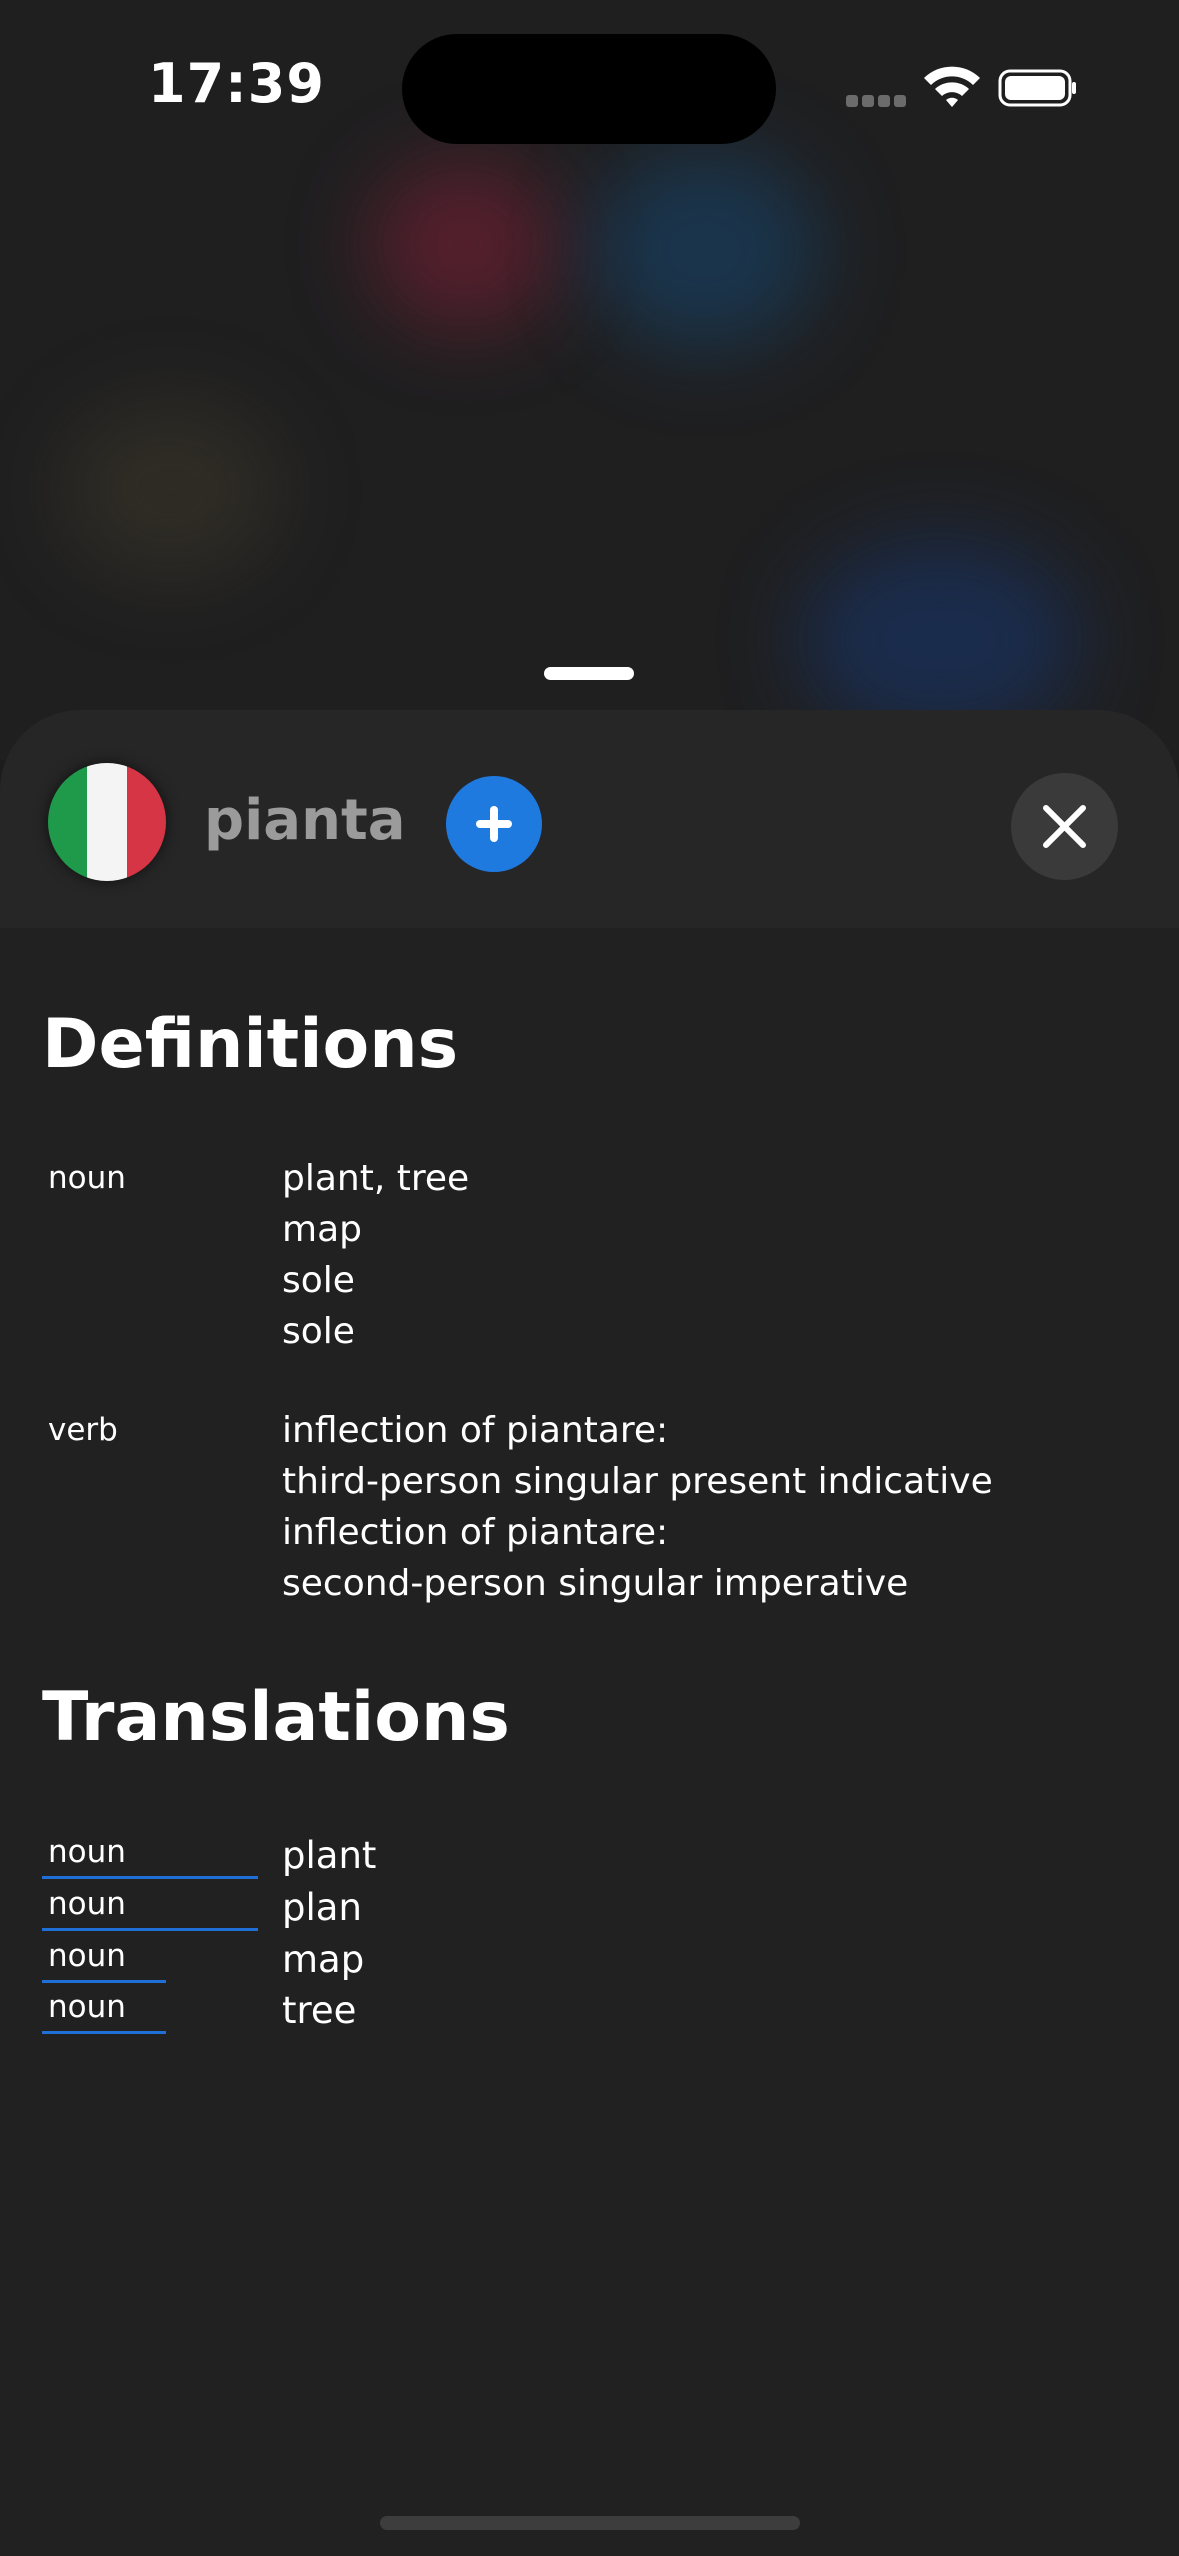 This screenshot has width=1179, height=2556. What do you see at coordinates (87, 1178) in the screenshot?
I see `definition-pos-label: noun` at bounding box center [87, 1178].